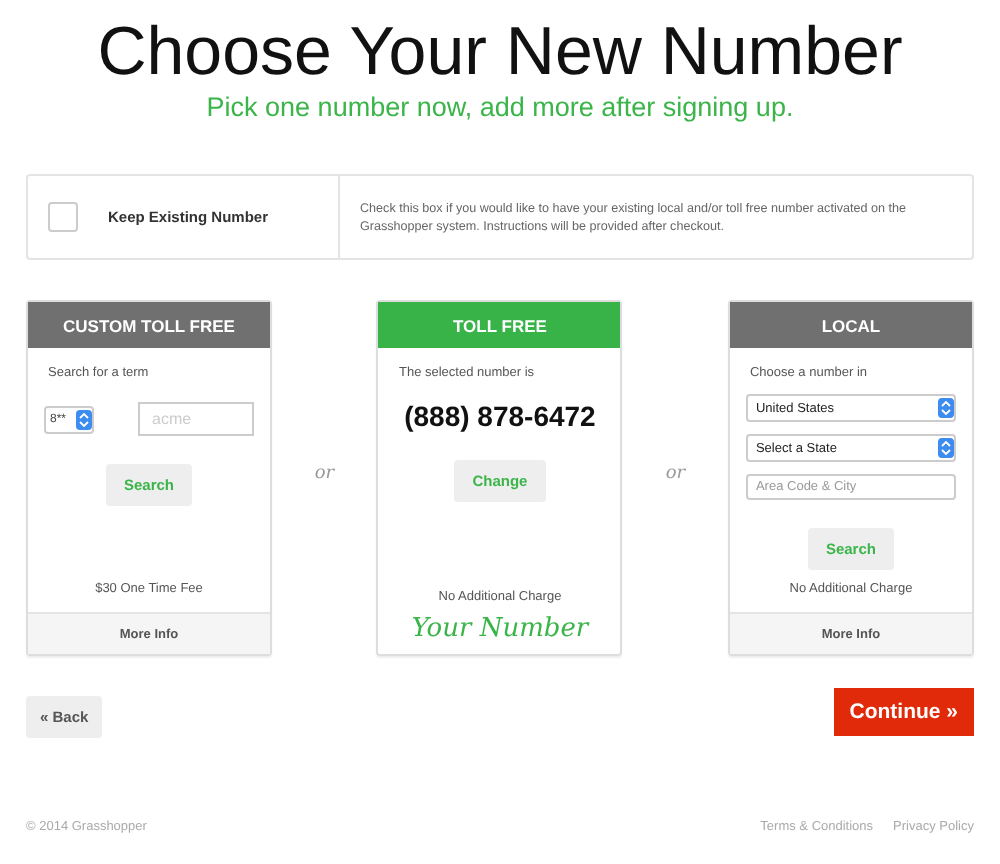 The height and width of the screenshot is (864, 1000). What do you see at coordinates (63, 217) in the screenshot?
I see `checkbox` at bounding box center [63, 217].